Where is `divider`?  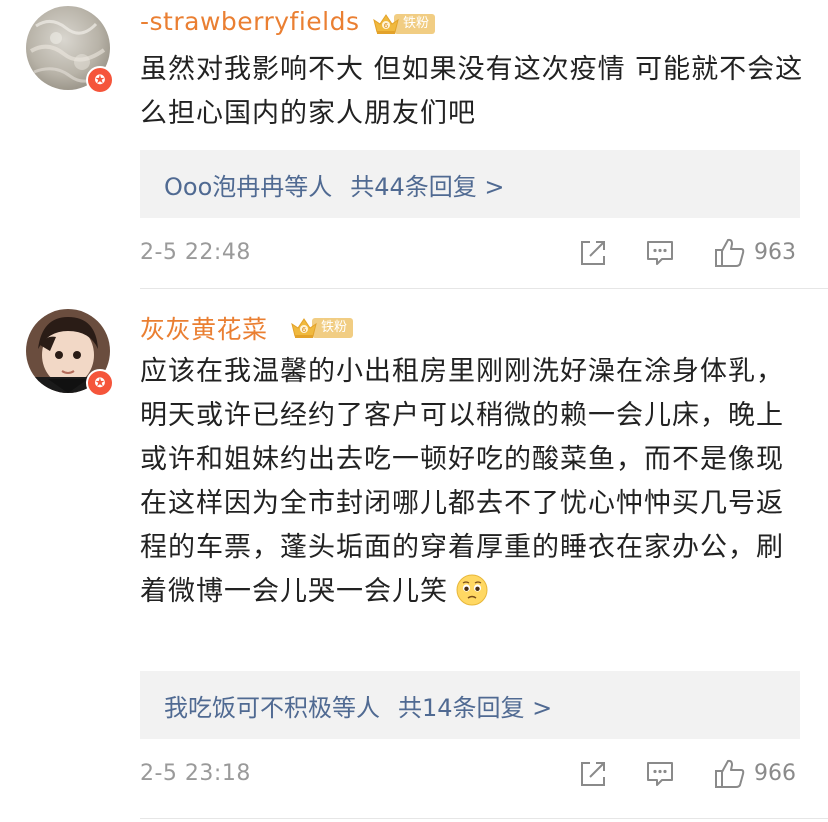 divider is located at coordinates (484, 818).